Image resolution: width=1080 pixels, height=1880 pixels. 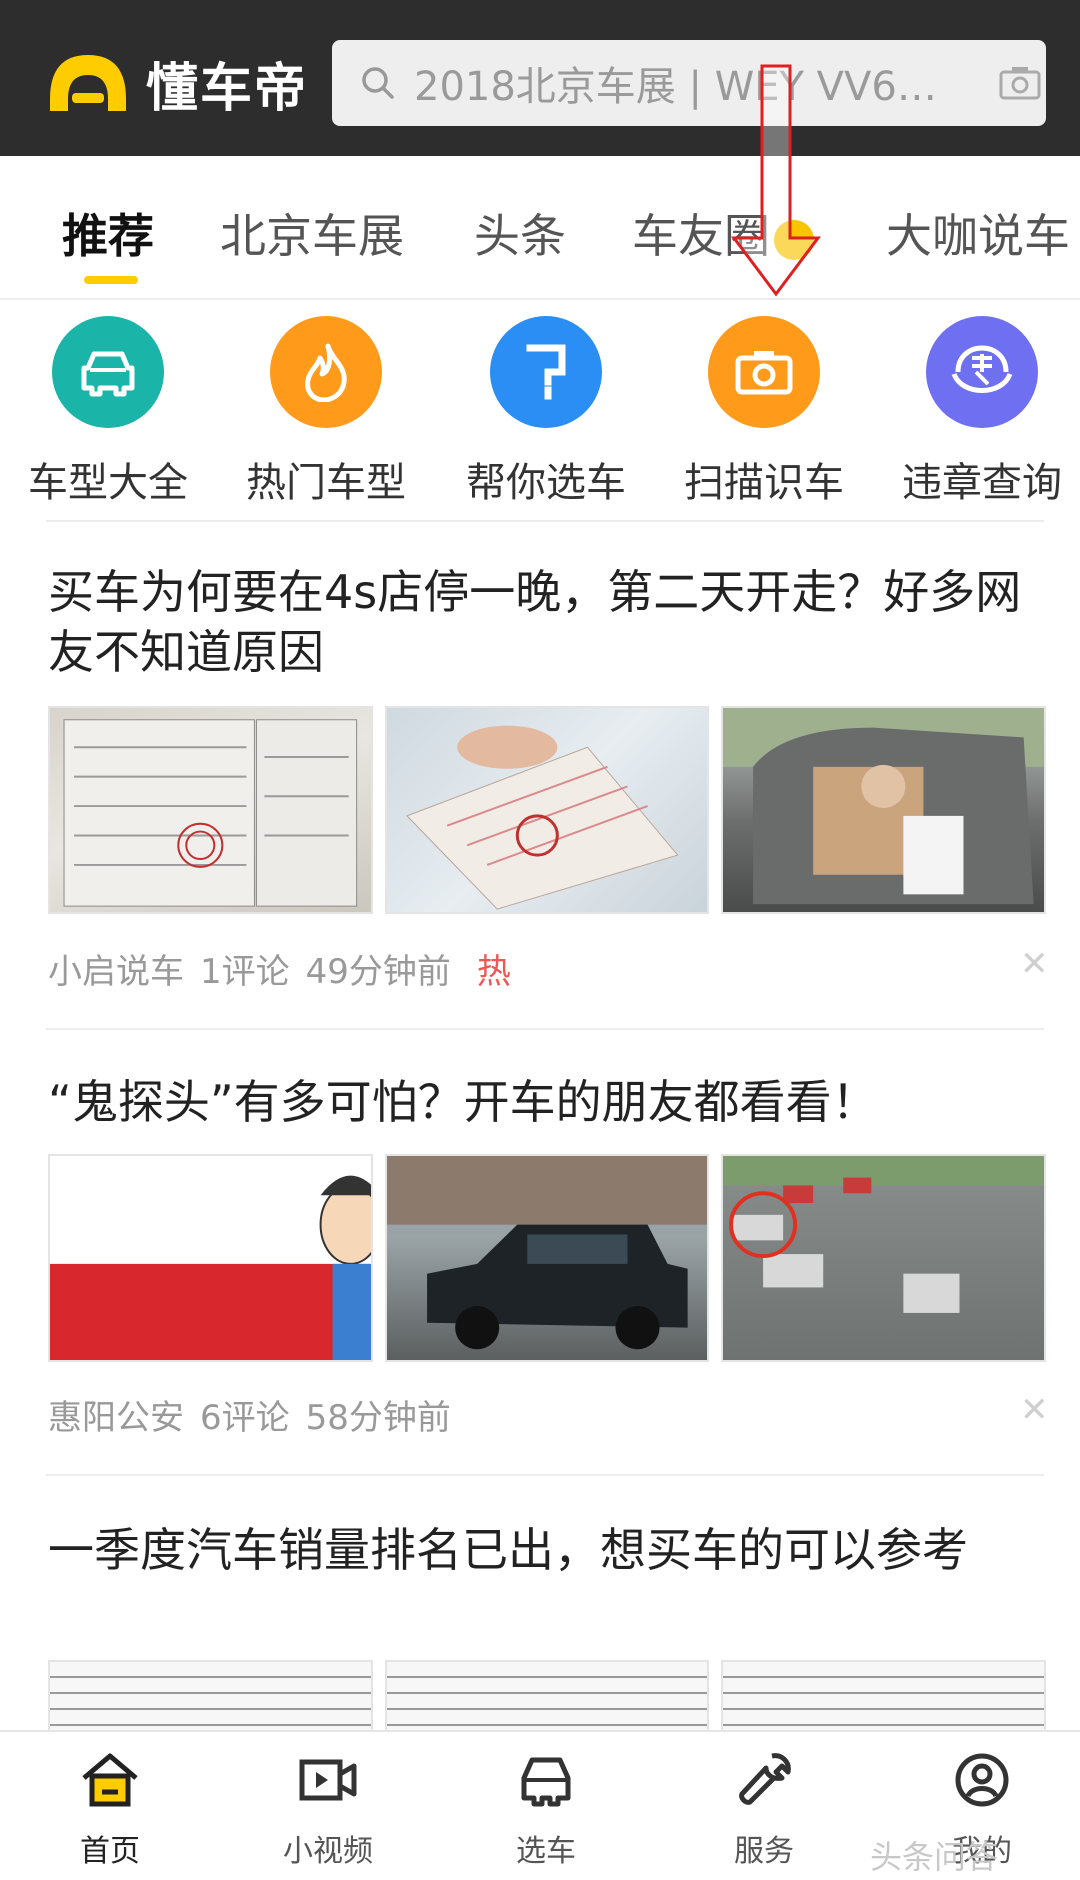 I want to click on article-title: “鬼探头”有多可怕？开车的朋友都看看！, so click(x=543, y=1102).